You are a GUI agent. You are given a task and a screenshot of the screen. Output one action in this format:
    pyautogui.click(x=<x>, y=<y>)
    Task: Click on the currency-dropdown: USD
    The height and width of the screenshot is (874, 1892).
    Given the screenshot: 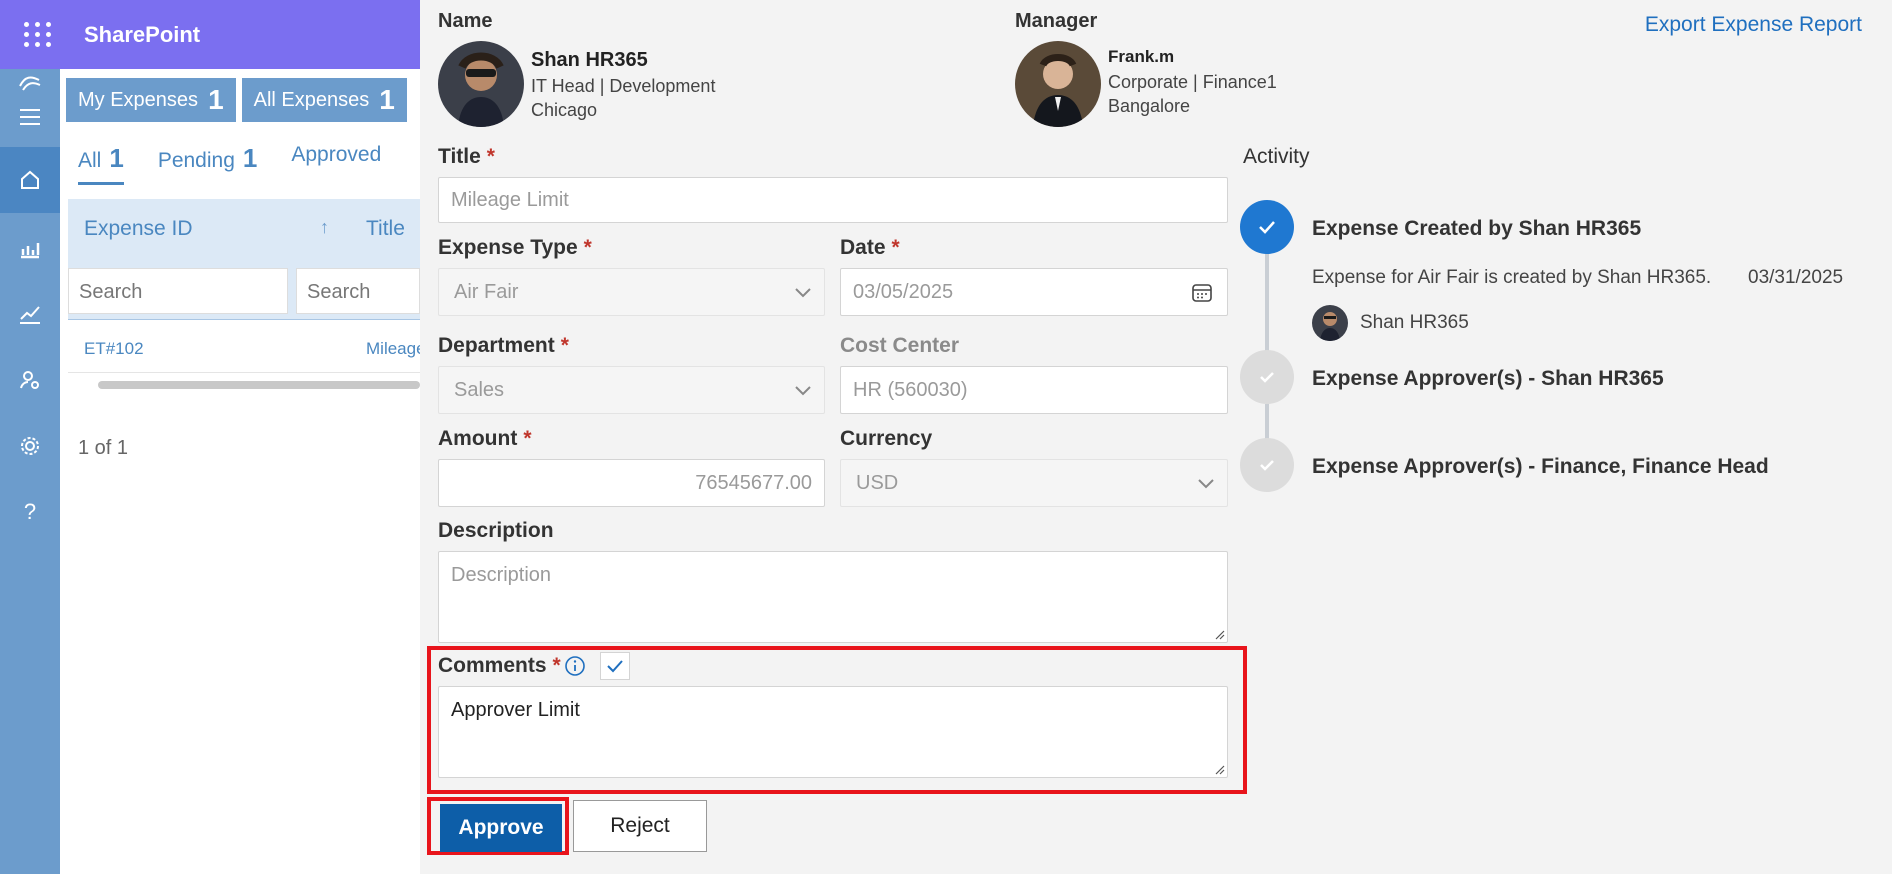 What is the action you would take?
    pyautogui.click(x=1034, y=483)
    